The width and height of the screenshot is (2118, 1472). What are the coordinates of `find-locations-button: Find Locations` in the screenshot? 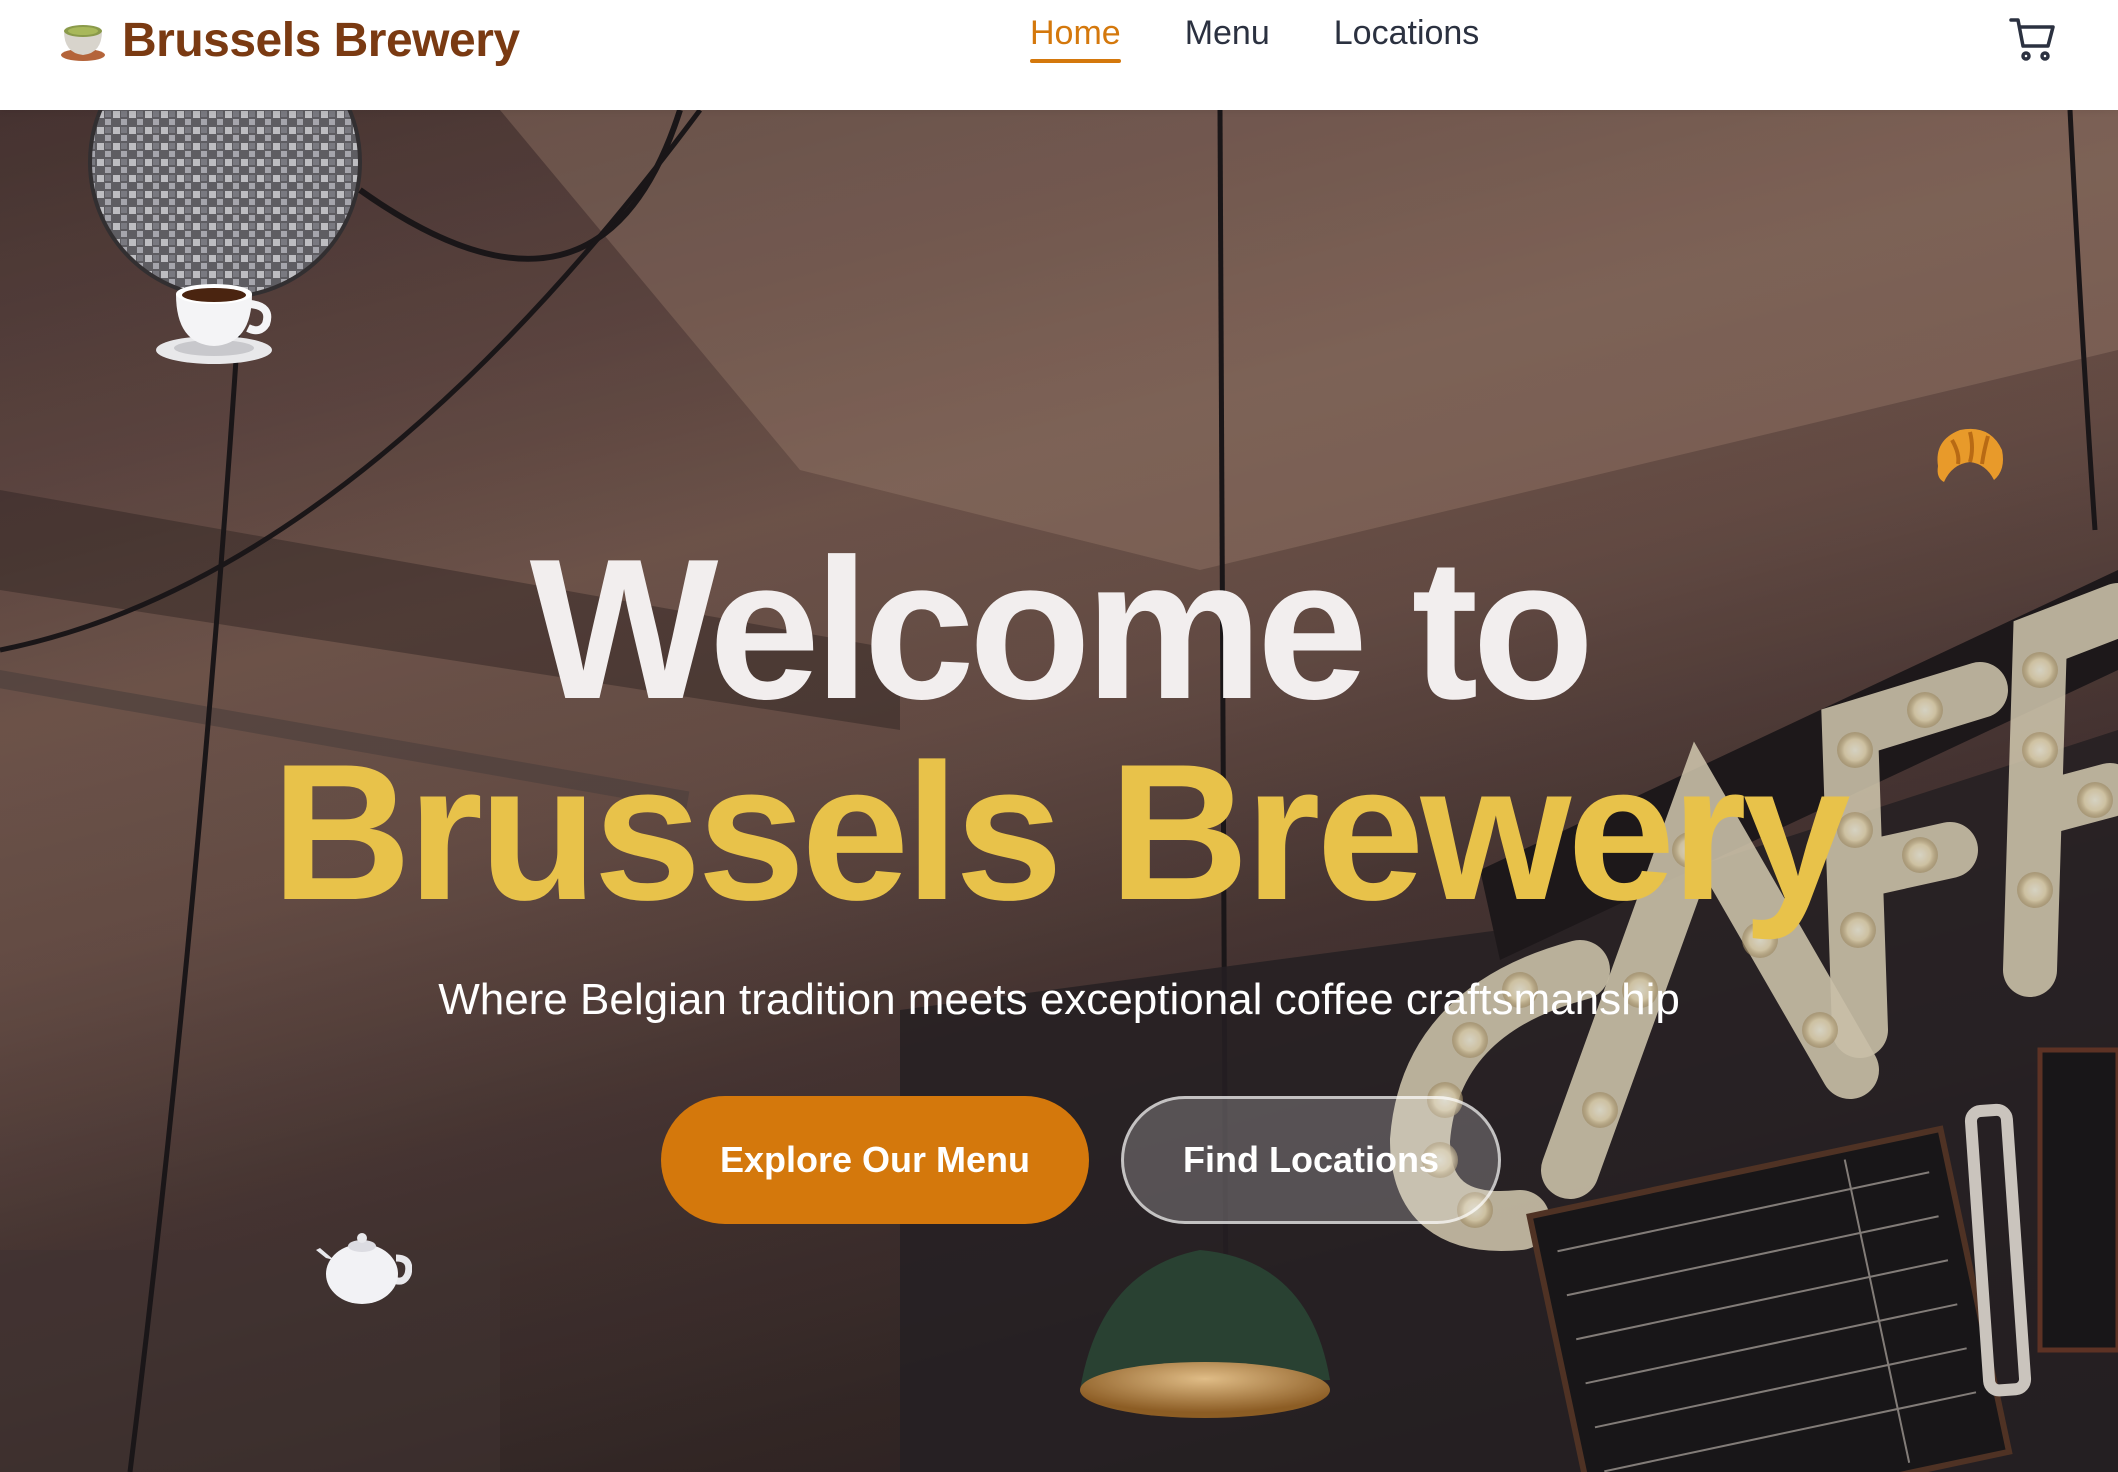 It's located at (1311, 1160).